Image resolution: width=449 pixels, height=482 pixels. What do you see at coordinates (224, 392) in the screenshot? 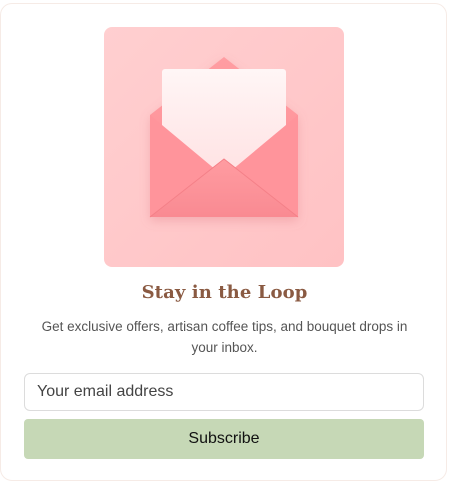
I see `email-input` at bounding box center [224, 392].